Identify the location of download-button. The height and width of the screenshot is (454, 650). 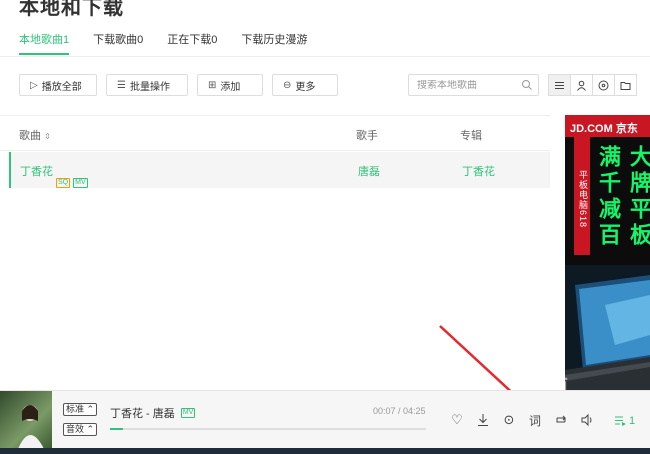
(483, 420).